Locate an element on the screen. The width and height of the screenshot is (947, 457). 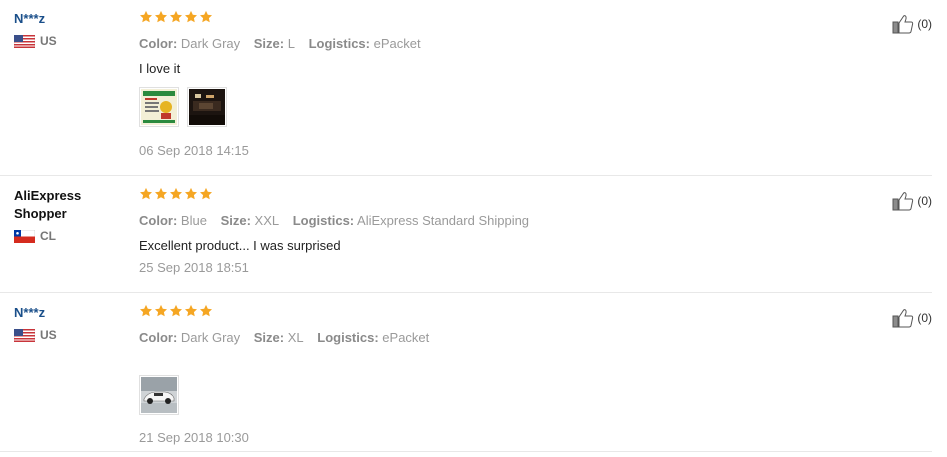
review-date: 21 Sep 2018 10:30 is located at coordinates (194, 437).